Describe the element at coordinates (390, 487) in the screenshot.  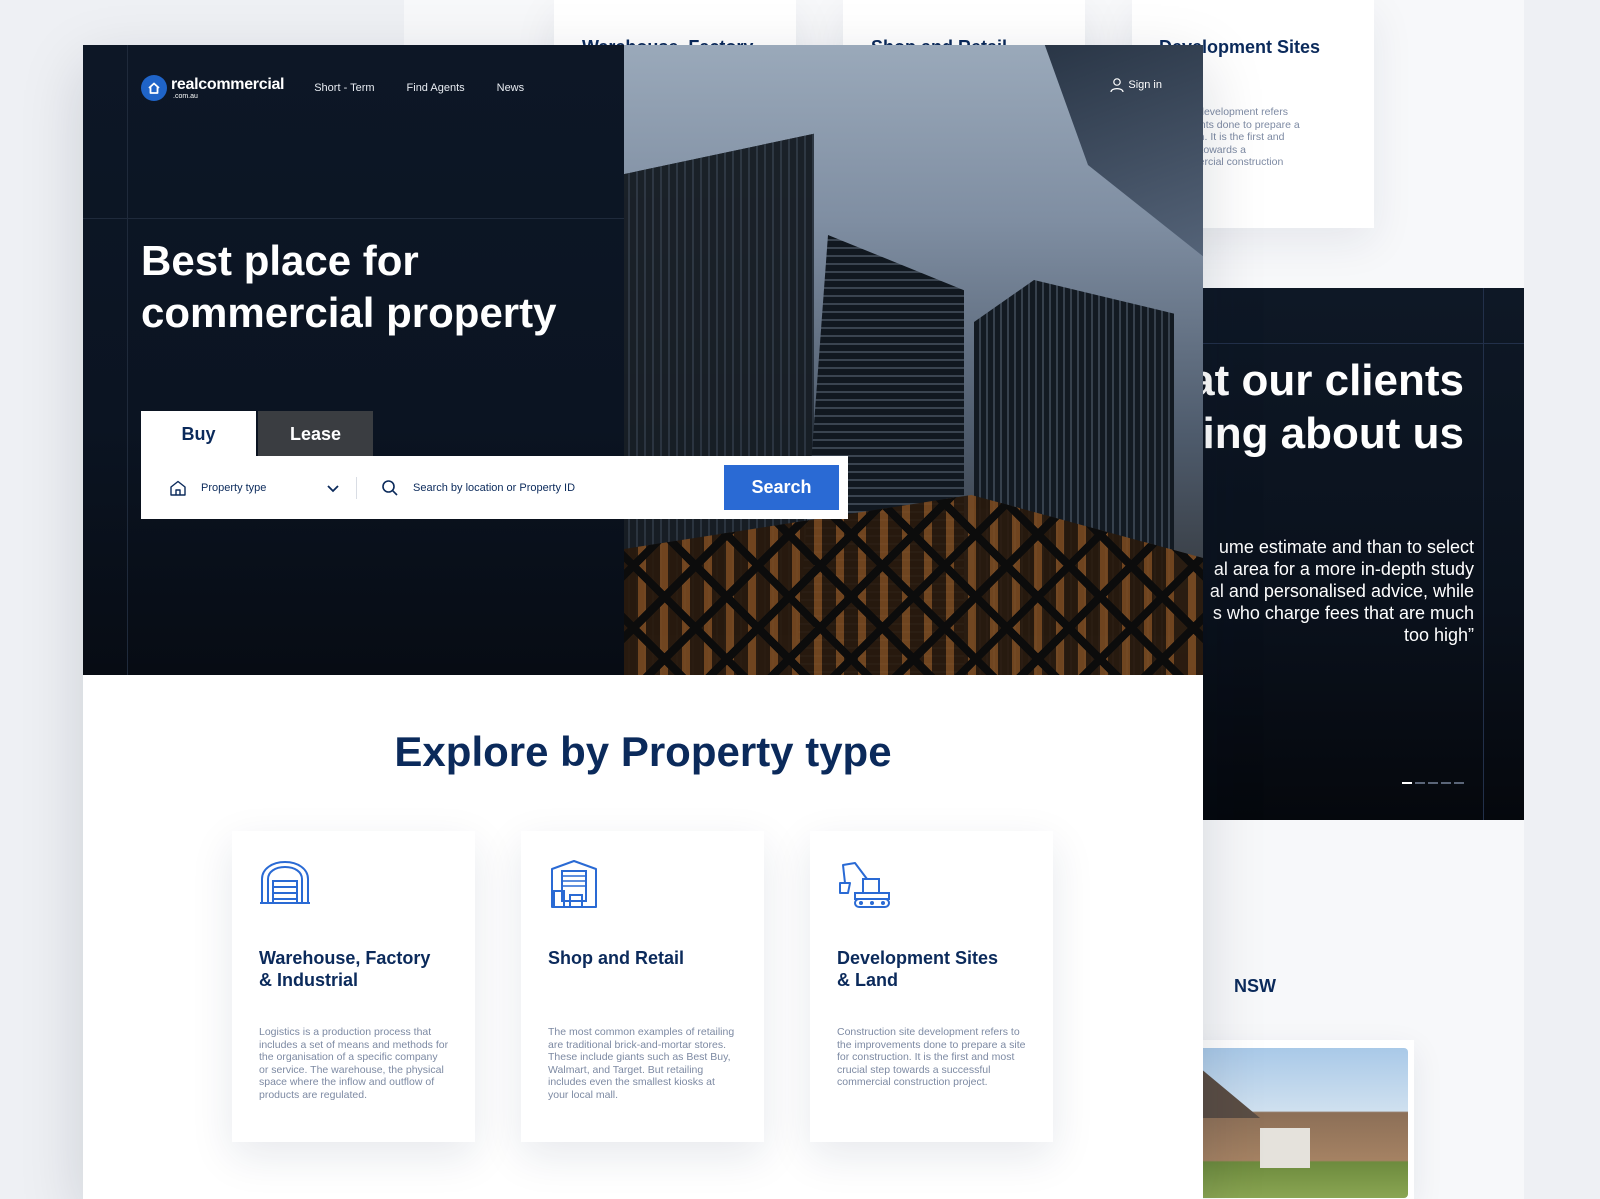
I see `search-icon` at that location.